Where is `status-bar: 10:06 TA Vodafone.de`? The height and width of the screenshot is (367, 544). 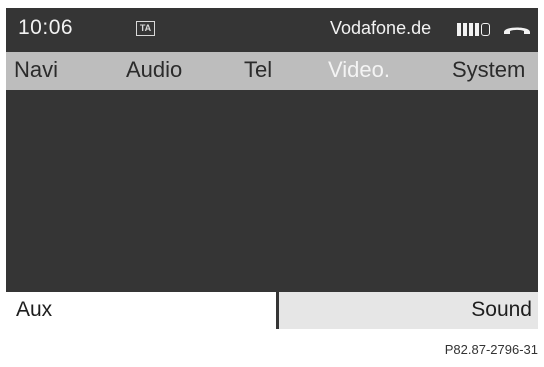 status-bar: 10:06 TA Vodafone.de is located at coordinates (272, 29).